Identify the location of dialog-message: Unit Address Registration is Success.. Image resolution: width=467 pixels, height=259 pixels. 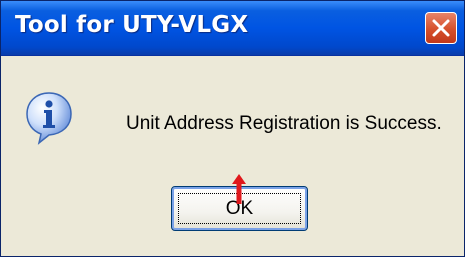
(284, 123).